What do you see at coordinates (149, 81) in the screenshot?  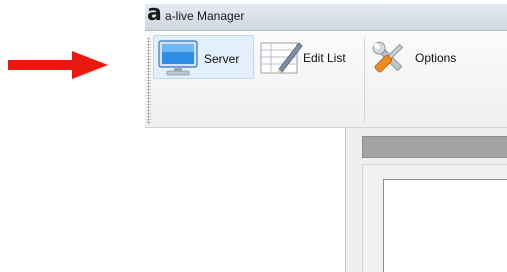 I see `toolbar-grip` at bounding box center [149, 81].